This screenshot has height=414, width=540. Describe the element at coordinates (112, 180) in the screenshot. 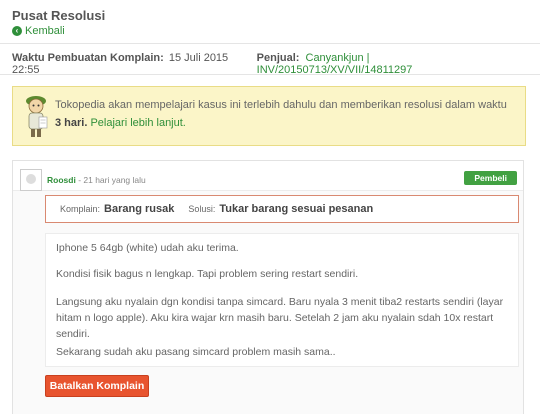

I see `post-time: - 21 hari yang lalu` at that location.